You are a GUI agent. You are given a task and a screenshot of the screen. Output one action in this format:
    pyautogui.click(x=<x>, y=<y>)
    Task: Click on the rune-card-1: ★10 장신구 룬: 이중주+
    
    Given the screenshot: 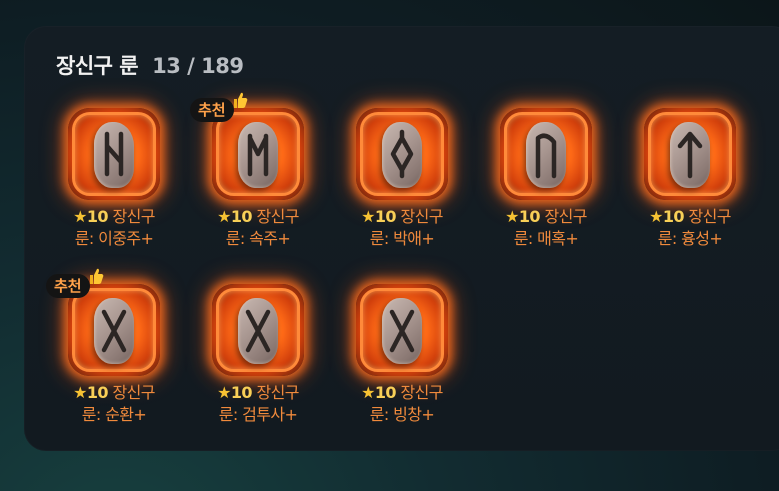 What is the action you would take?
    pyautogui.click(x=120, y=188)
    